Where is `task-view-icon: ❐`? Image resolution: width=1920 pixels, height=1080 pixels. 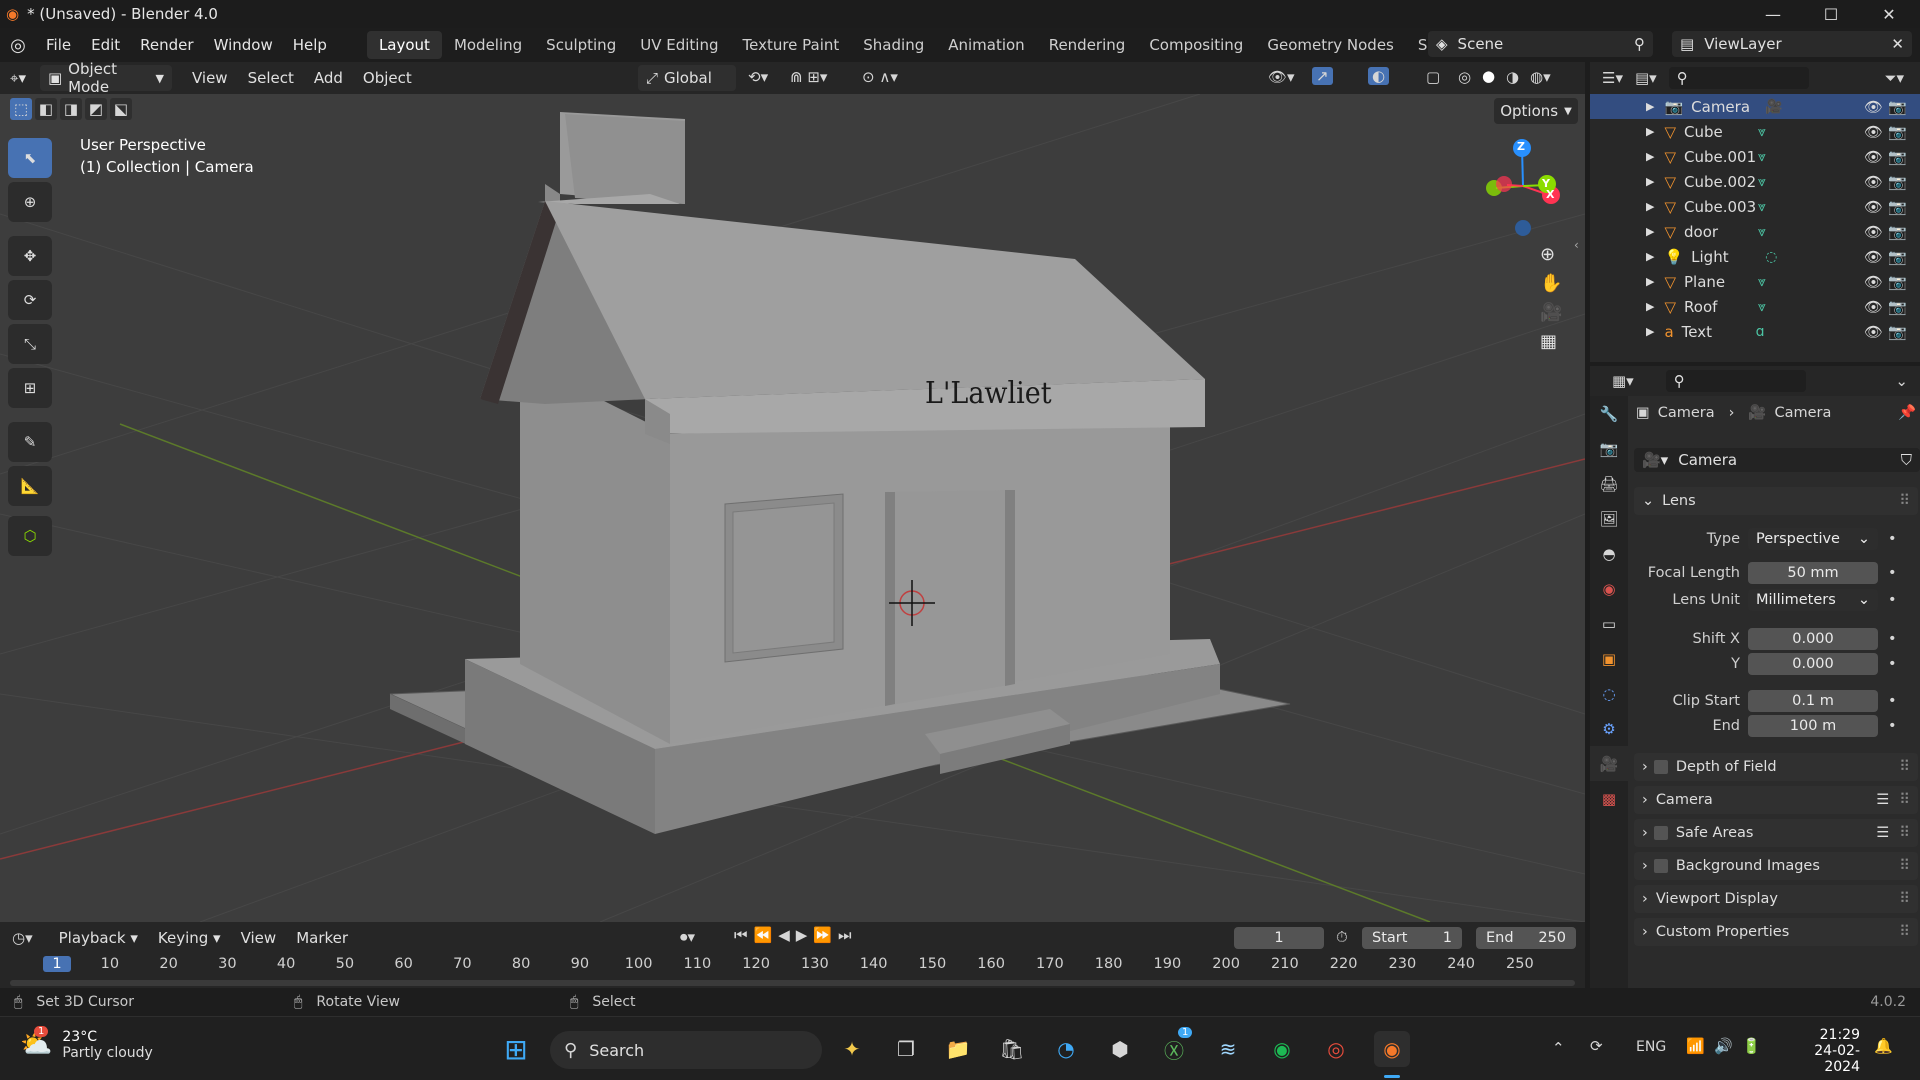 task-view-icon: ❐ is located at coordinates (906, 1049).